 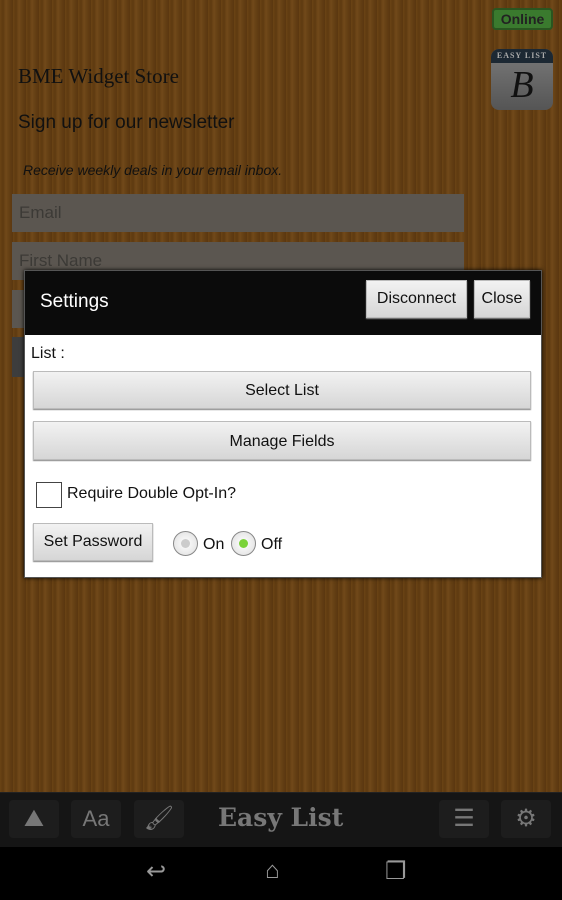 I want to click on online-status-badge: Online, so click(x=522, y=19).